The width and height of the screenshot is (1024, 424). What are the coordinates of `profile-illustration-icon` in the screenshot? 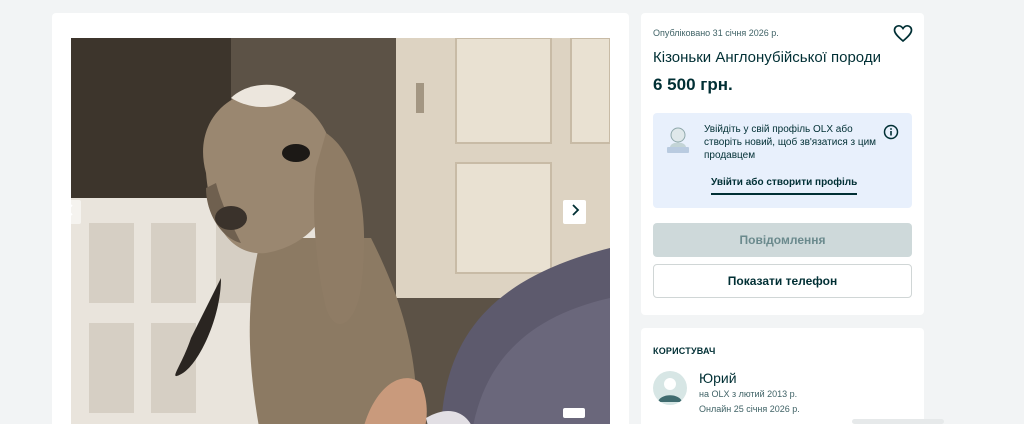 It's located at (678, 140).